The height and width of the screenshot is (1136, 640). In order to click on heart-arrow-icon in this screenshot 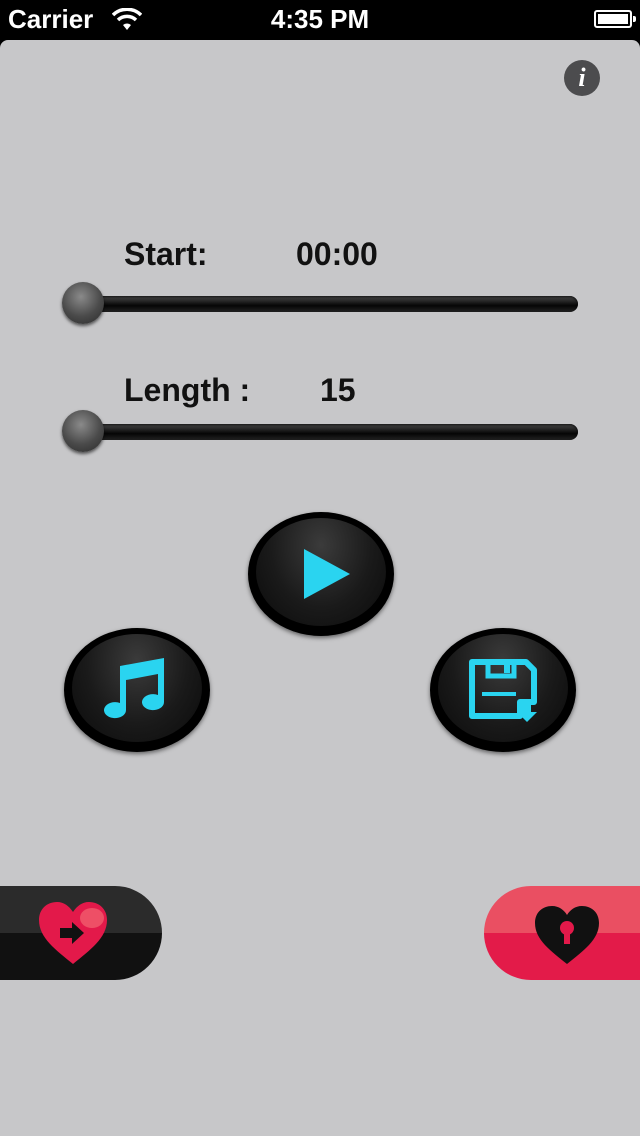, I will do `click(73, 933)`.